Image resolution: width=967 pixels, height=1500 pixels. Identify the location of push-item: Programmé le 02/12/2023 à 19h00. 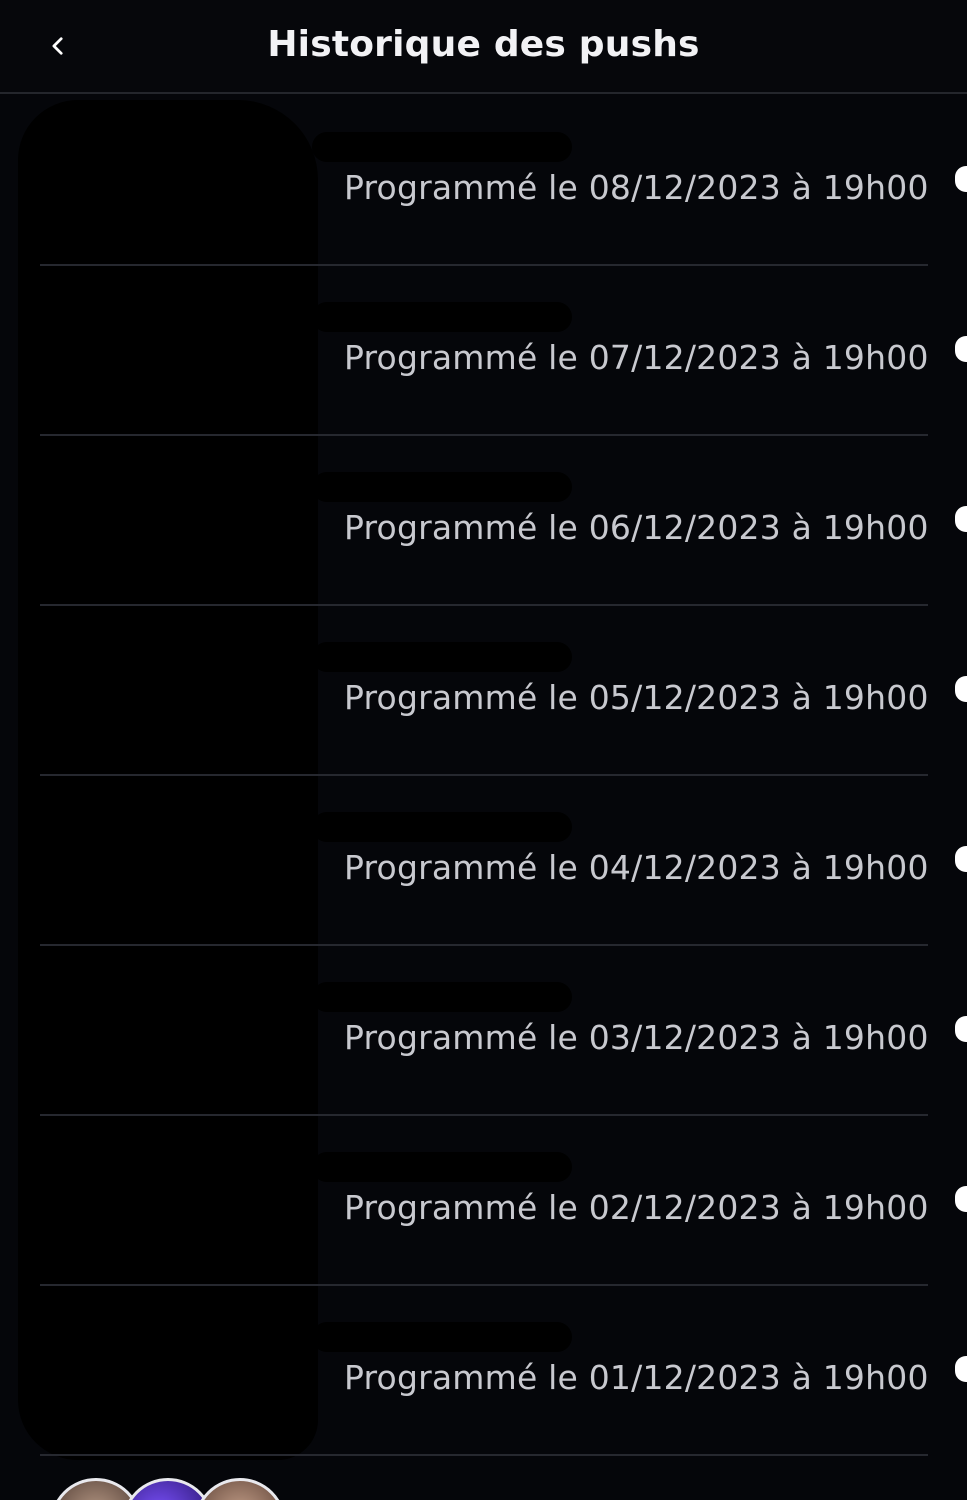
(483, 1201).